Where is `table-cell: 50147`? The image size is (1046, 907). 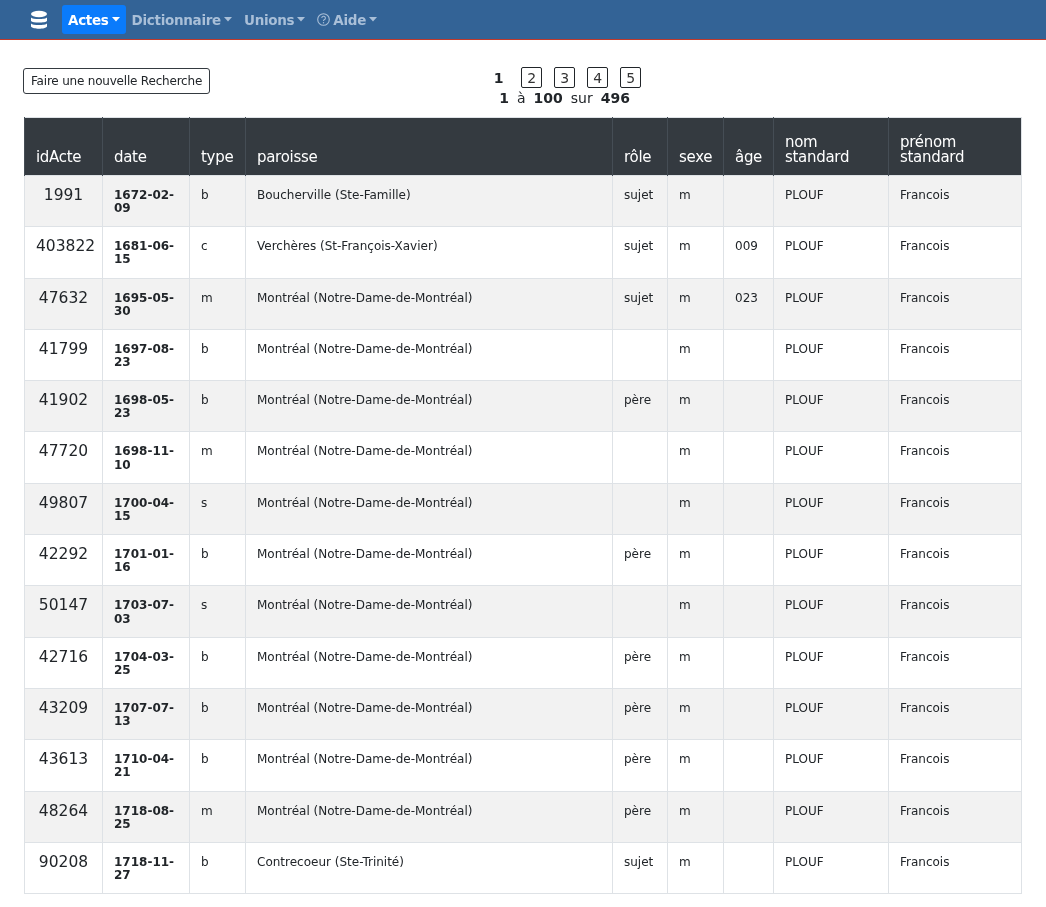
table-cell: 50147 is located at coordinates (63, 611).